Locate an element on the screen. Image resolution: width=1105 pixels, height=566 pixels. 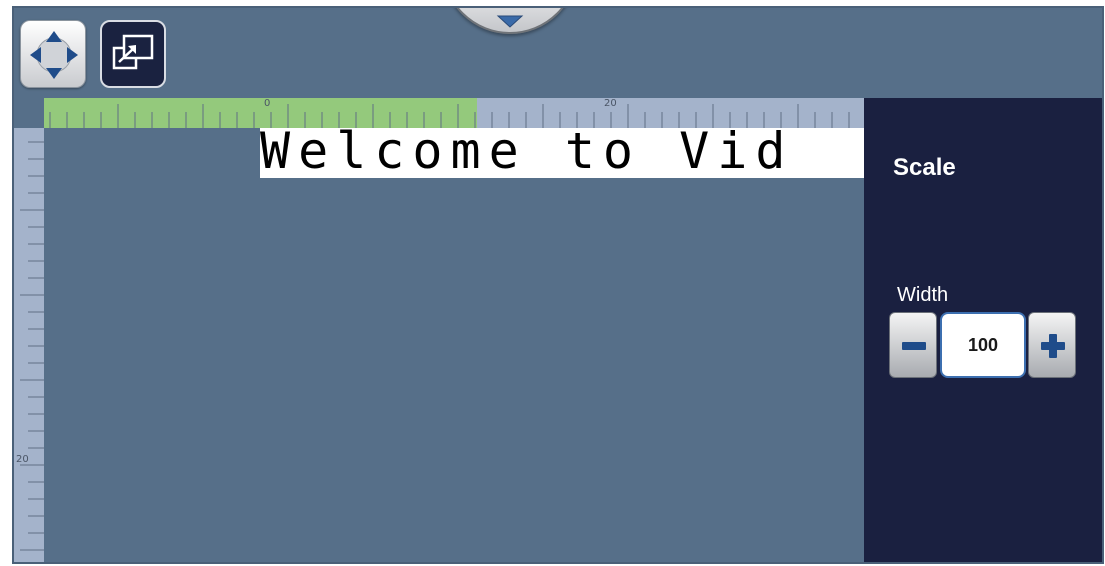
pulldown-tab is located at coordinates (510, 21).